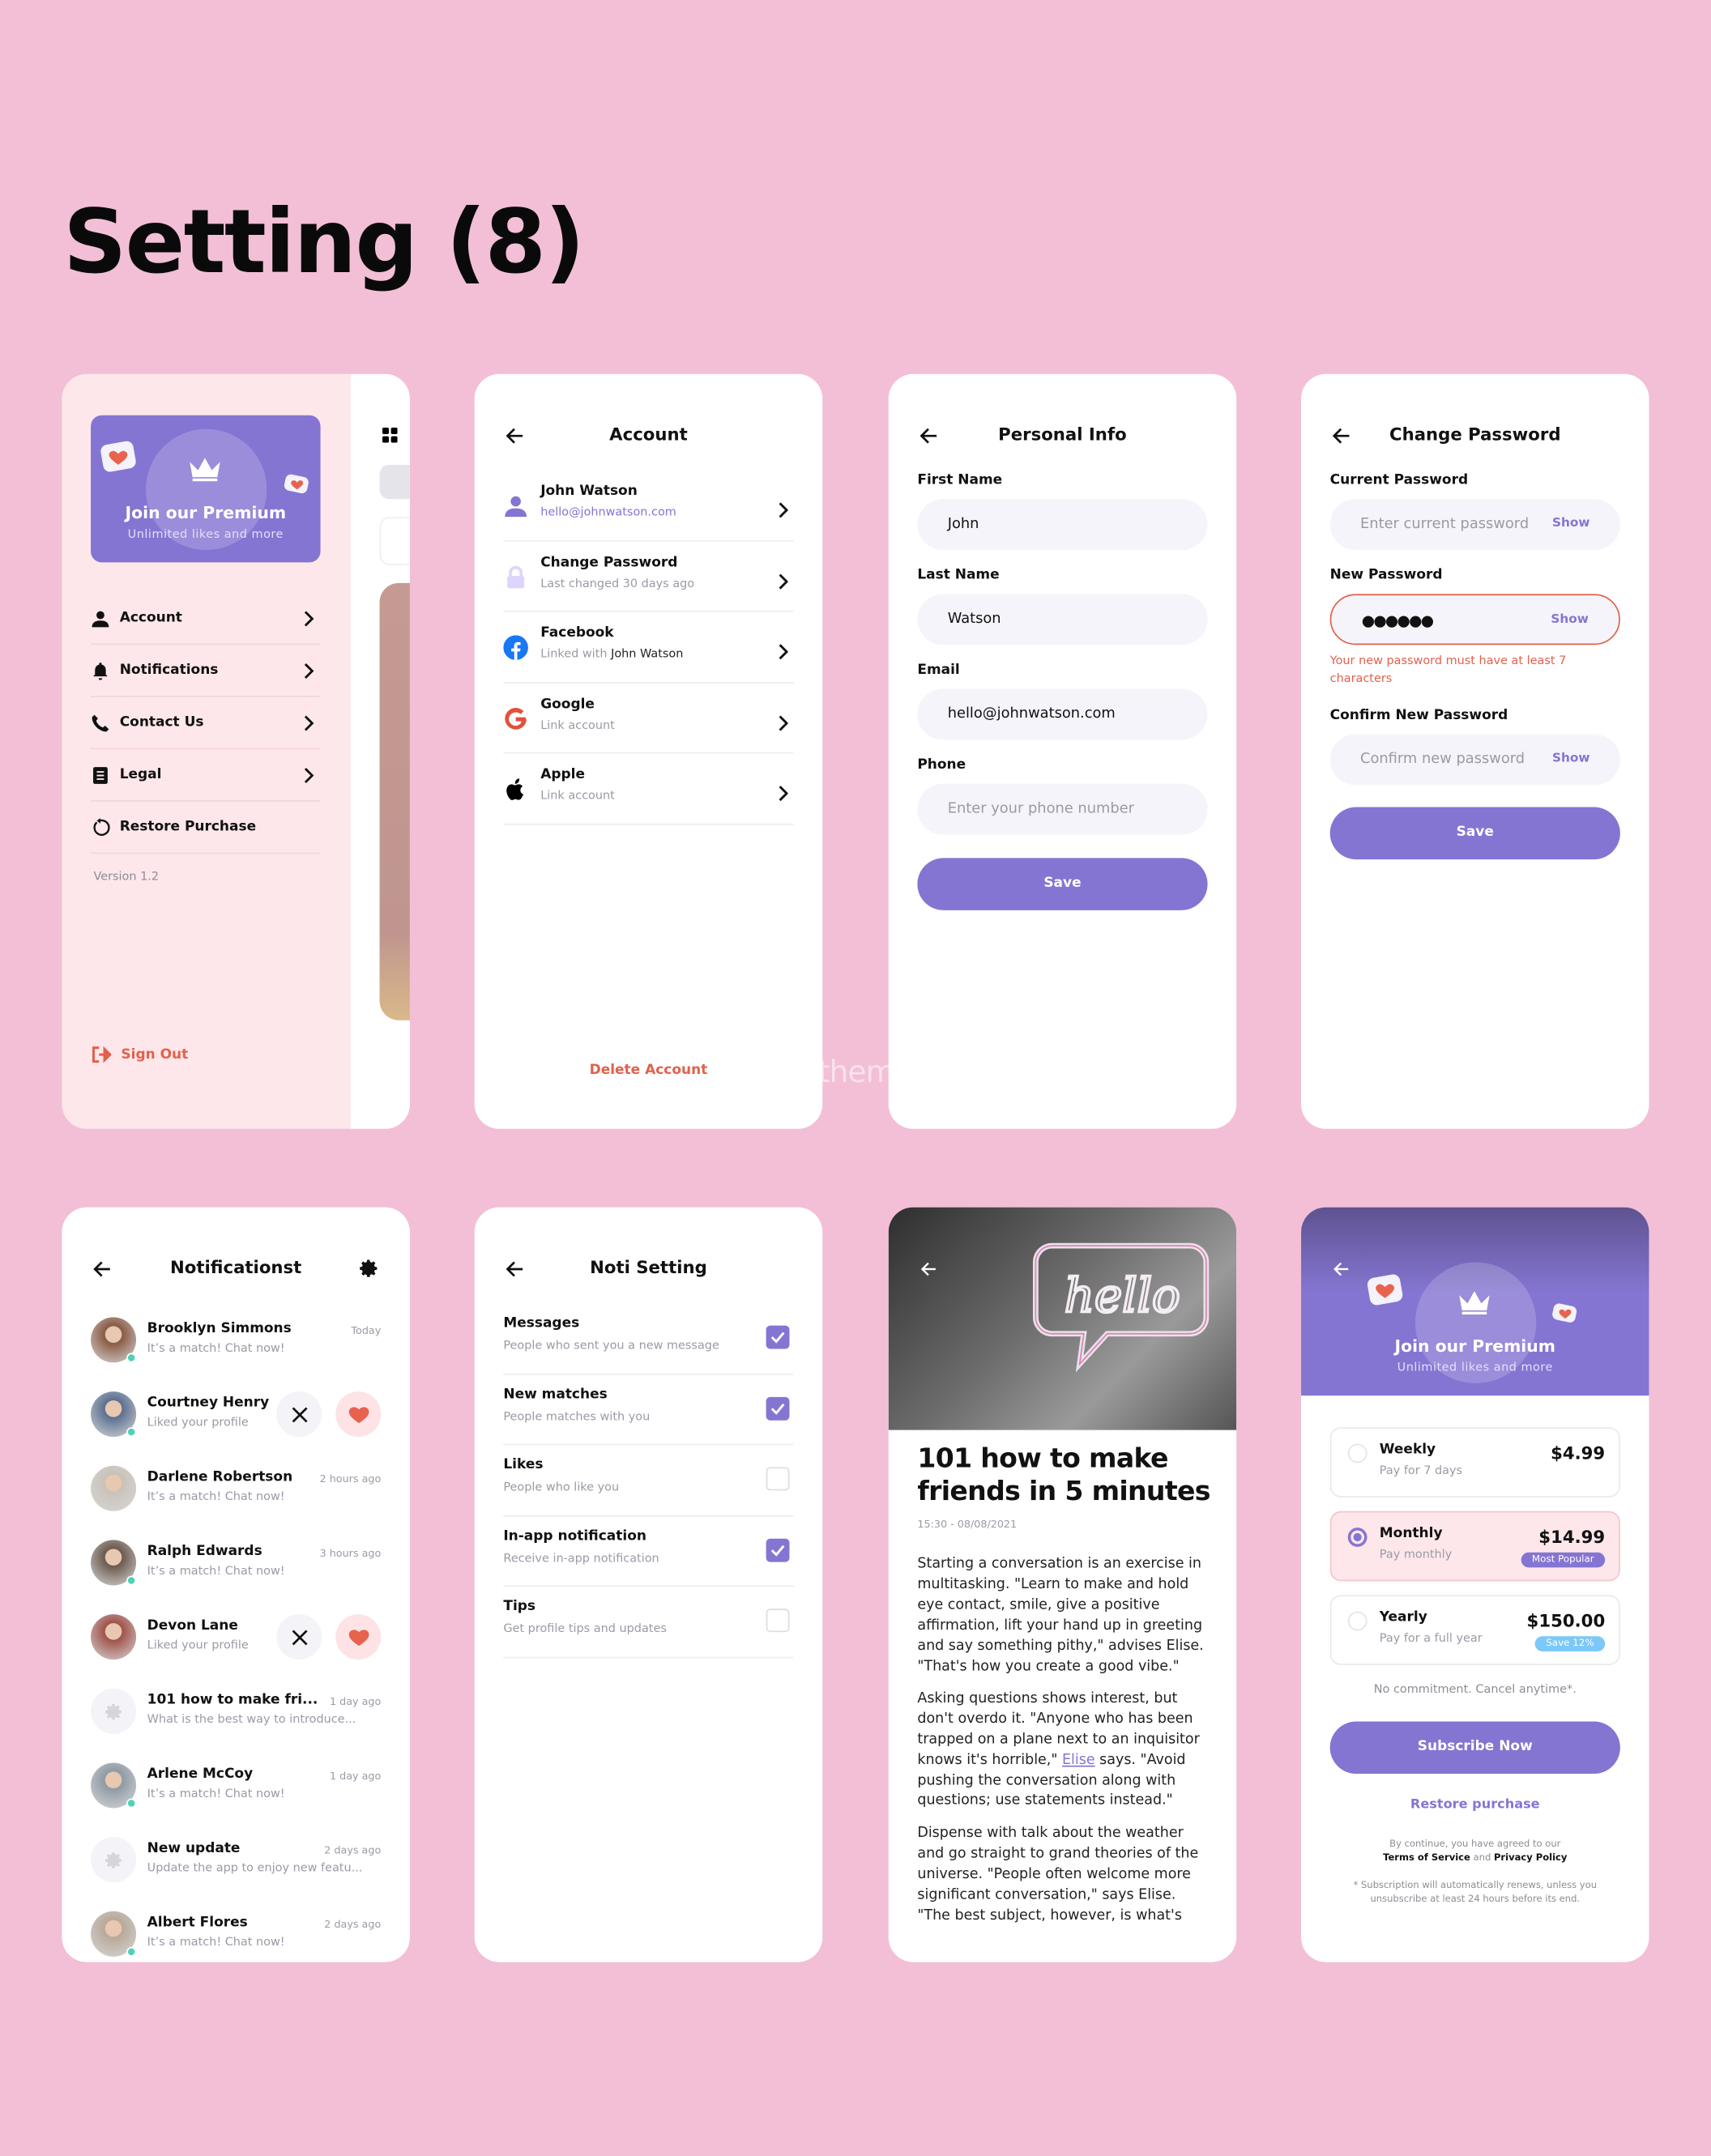 The image size is (1711, 2156). Describe the element at coordinates (394, 541) in the screenshot. I see `premium-tab` at that location.